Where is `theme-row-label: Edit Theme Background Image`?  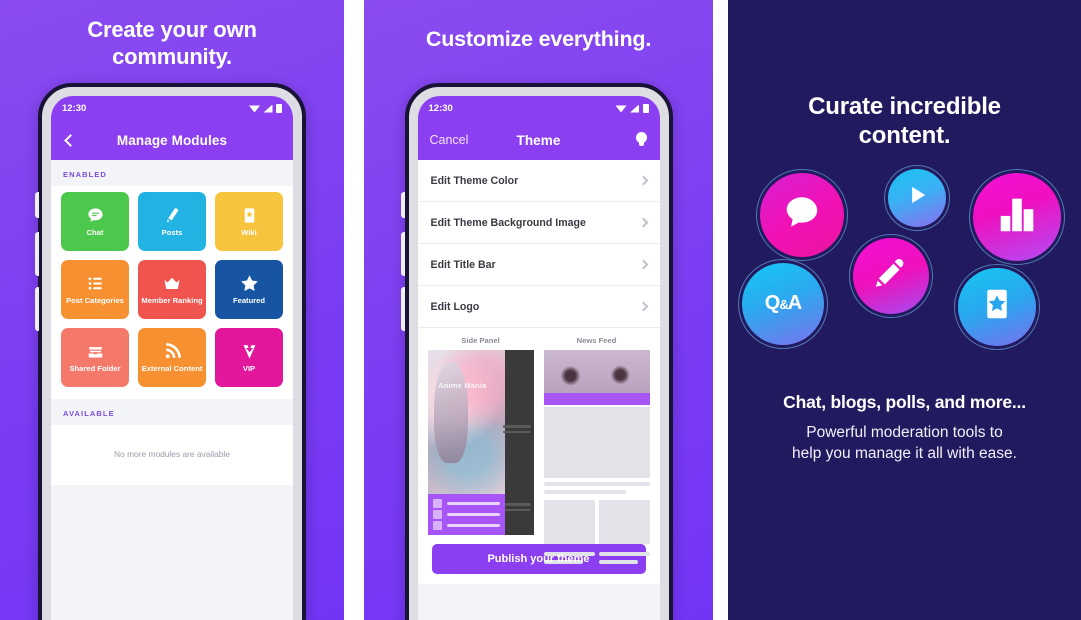
theme-row-label: Edit Theme Background Image is located at coordinates (508, 222).